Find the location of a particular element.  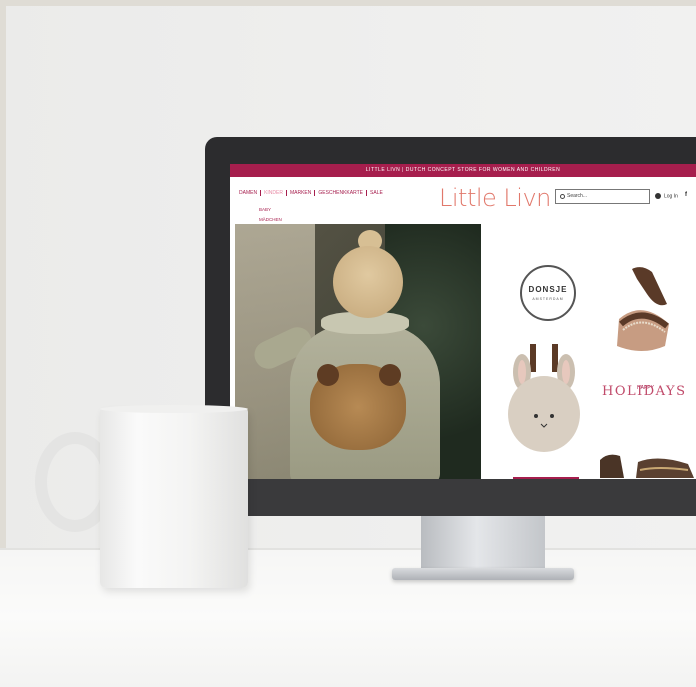

hero-child-head is located at coordinates (368, 282).